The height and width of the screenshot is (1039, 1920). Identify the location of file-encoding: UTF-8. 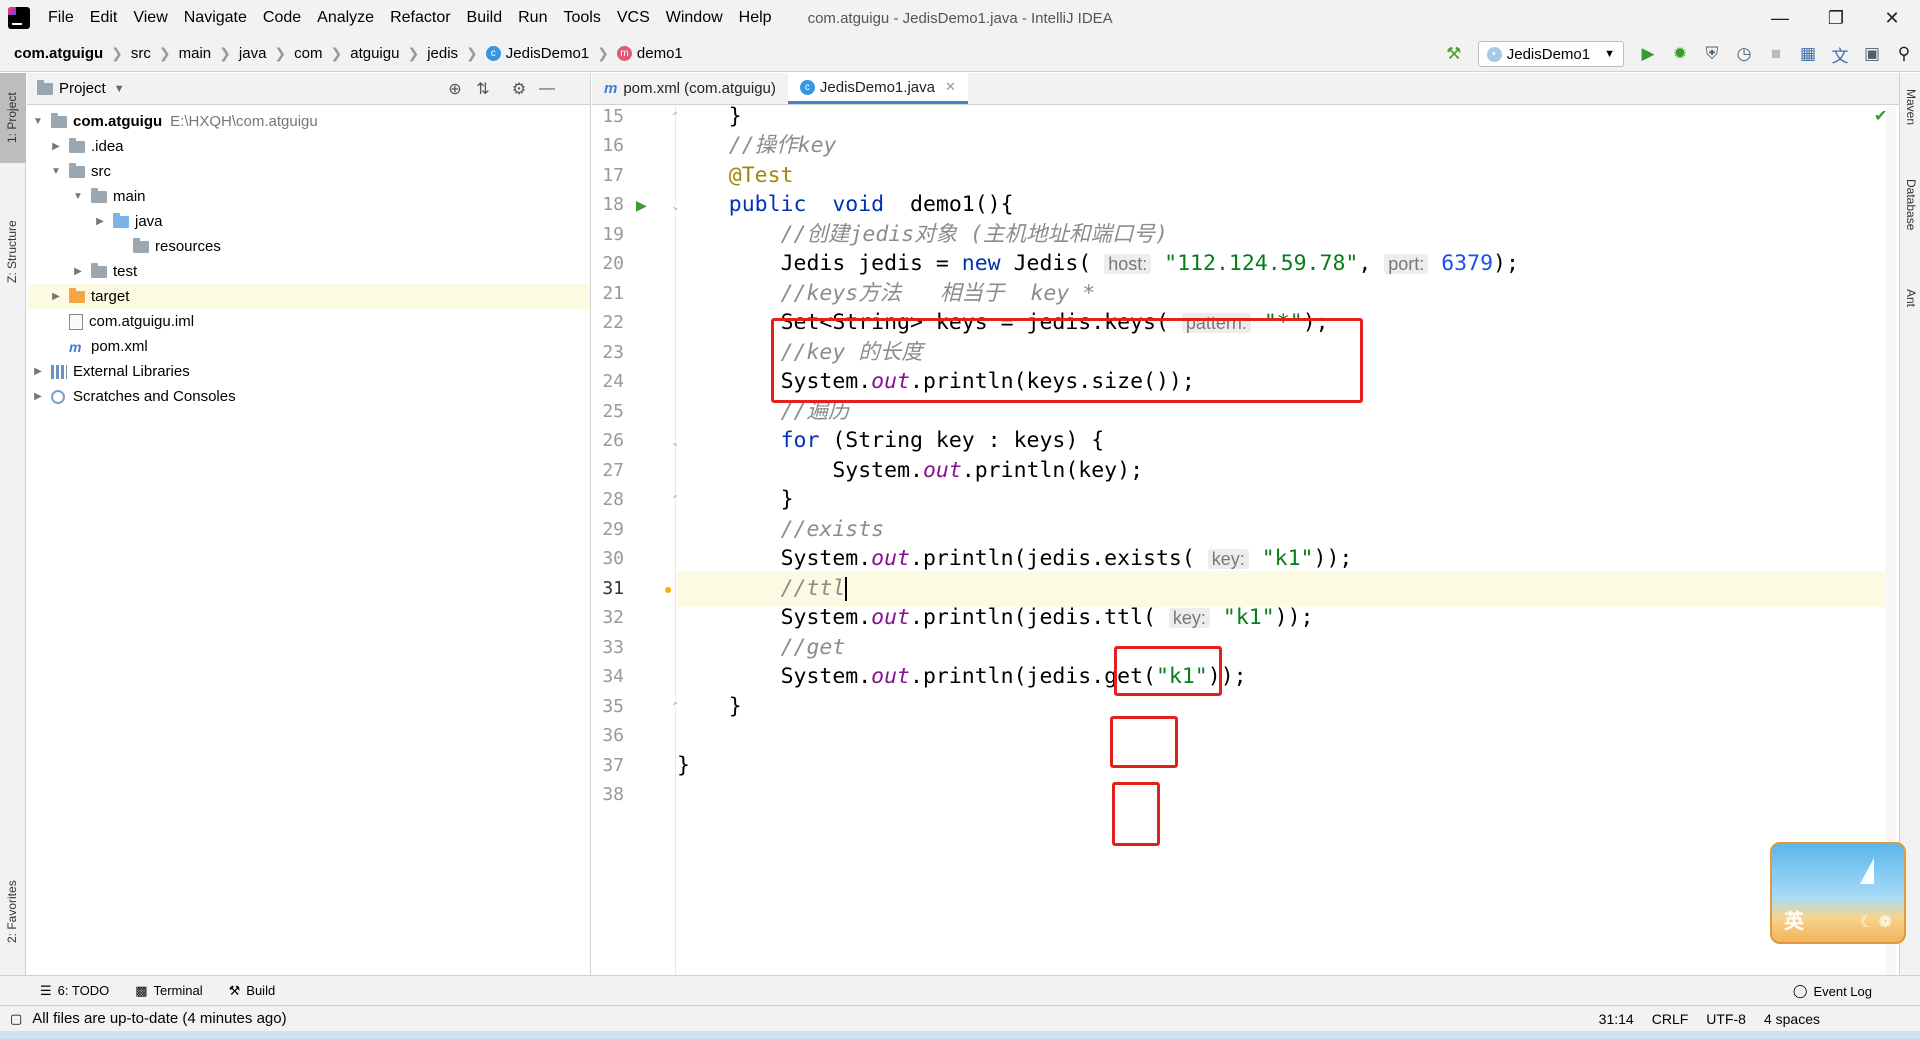
(1726, 1019).